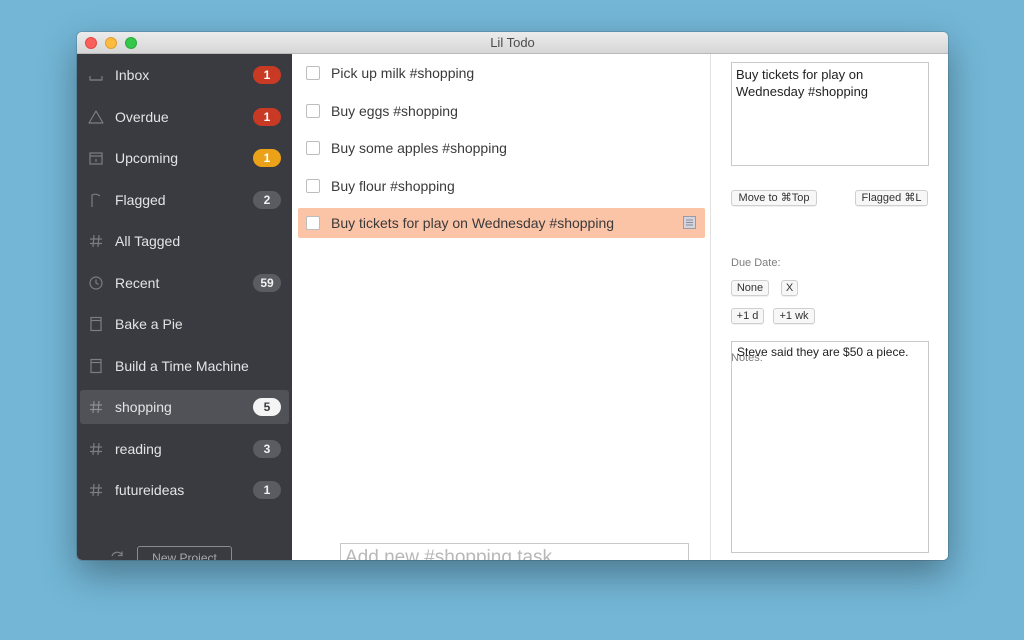 The height and width of the screenshot is (640, 1024). I want to click on count-badge: 2, so click(267, 200).